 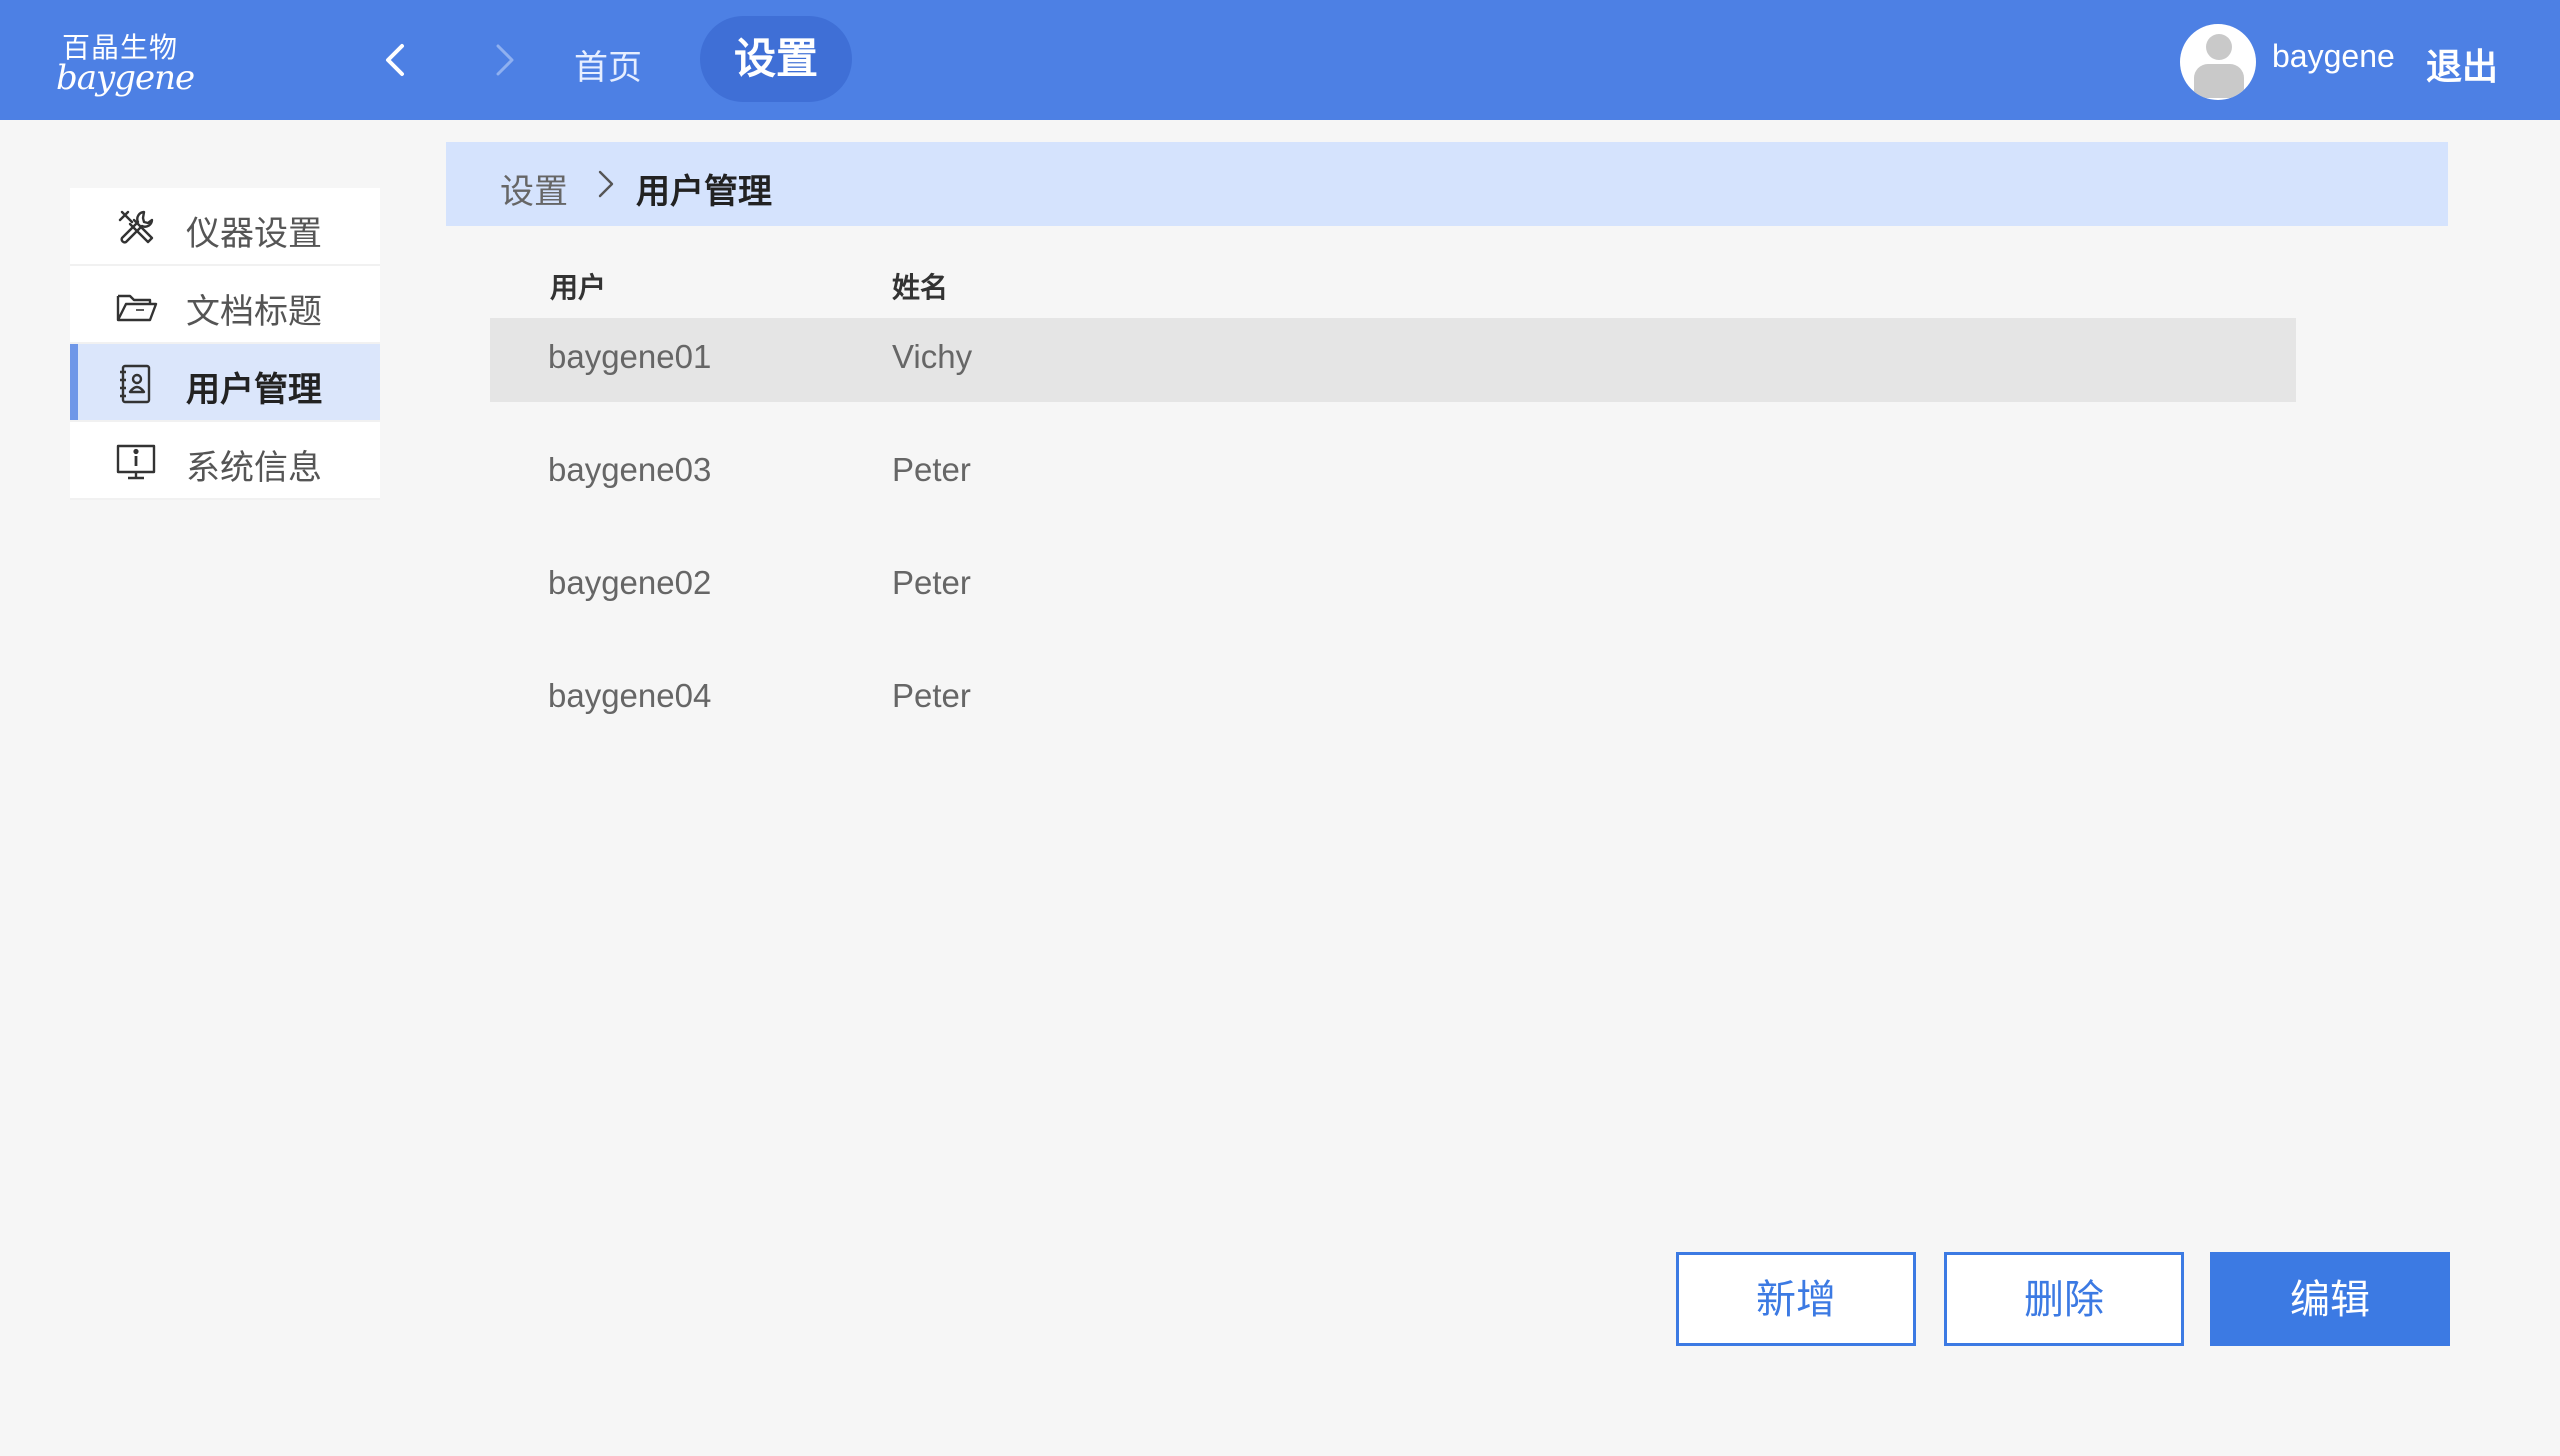 What do you see at coordinates (125, 78) in the screenshot?
I see `logo-en-text: baygene` at bounding box center [125, 78].